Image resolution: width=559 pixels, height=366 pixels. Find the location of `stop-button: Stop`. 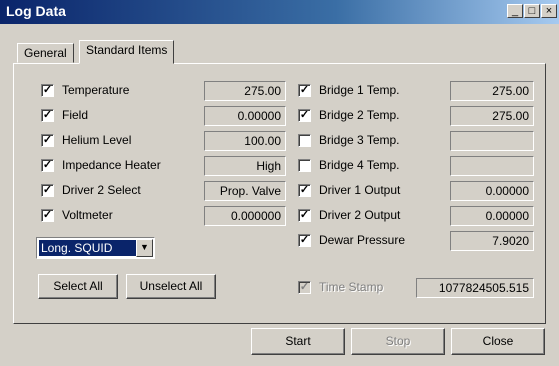

stop-button: Stop is located at coordinates (398, 341).